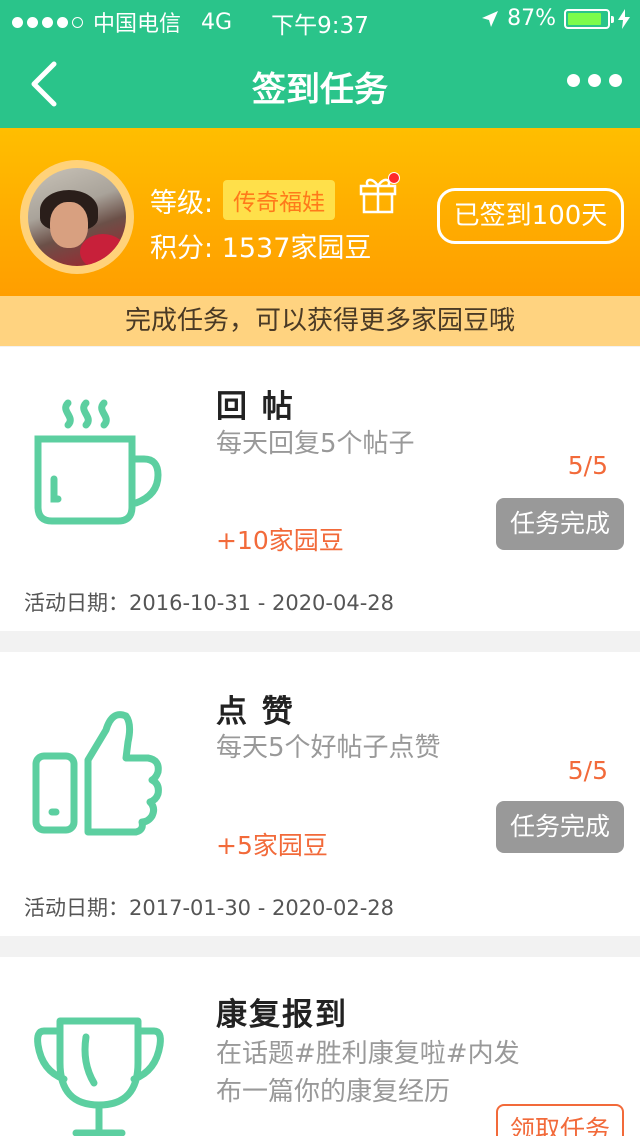 This screenshot has height=1136, width=640. I want to click on gift-icon, so click(379, 194).